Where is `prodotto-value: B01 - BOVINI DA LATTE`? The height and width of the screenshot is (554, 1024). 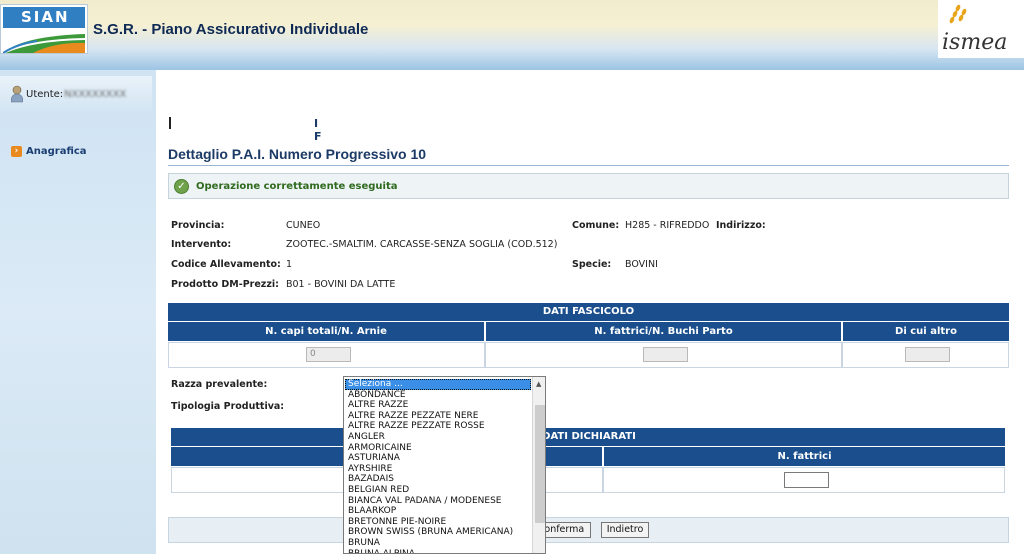
prodotto-value: B01 - BOVINI DA LATTE is located at coordinates (341, 284).